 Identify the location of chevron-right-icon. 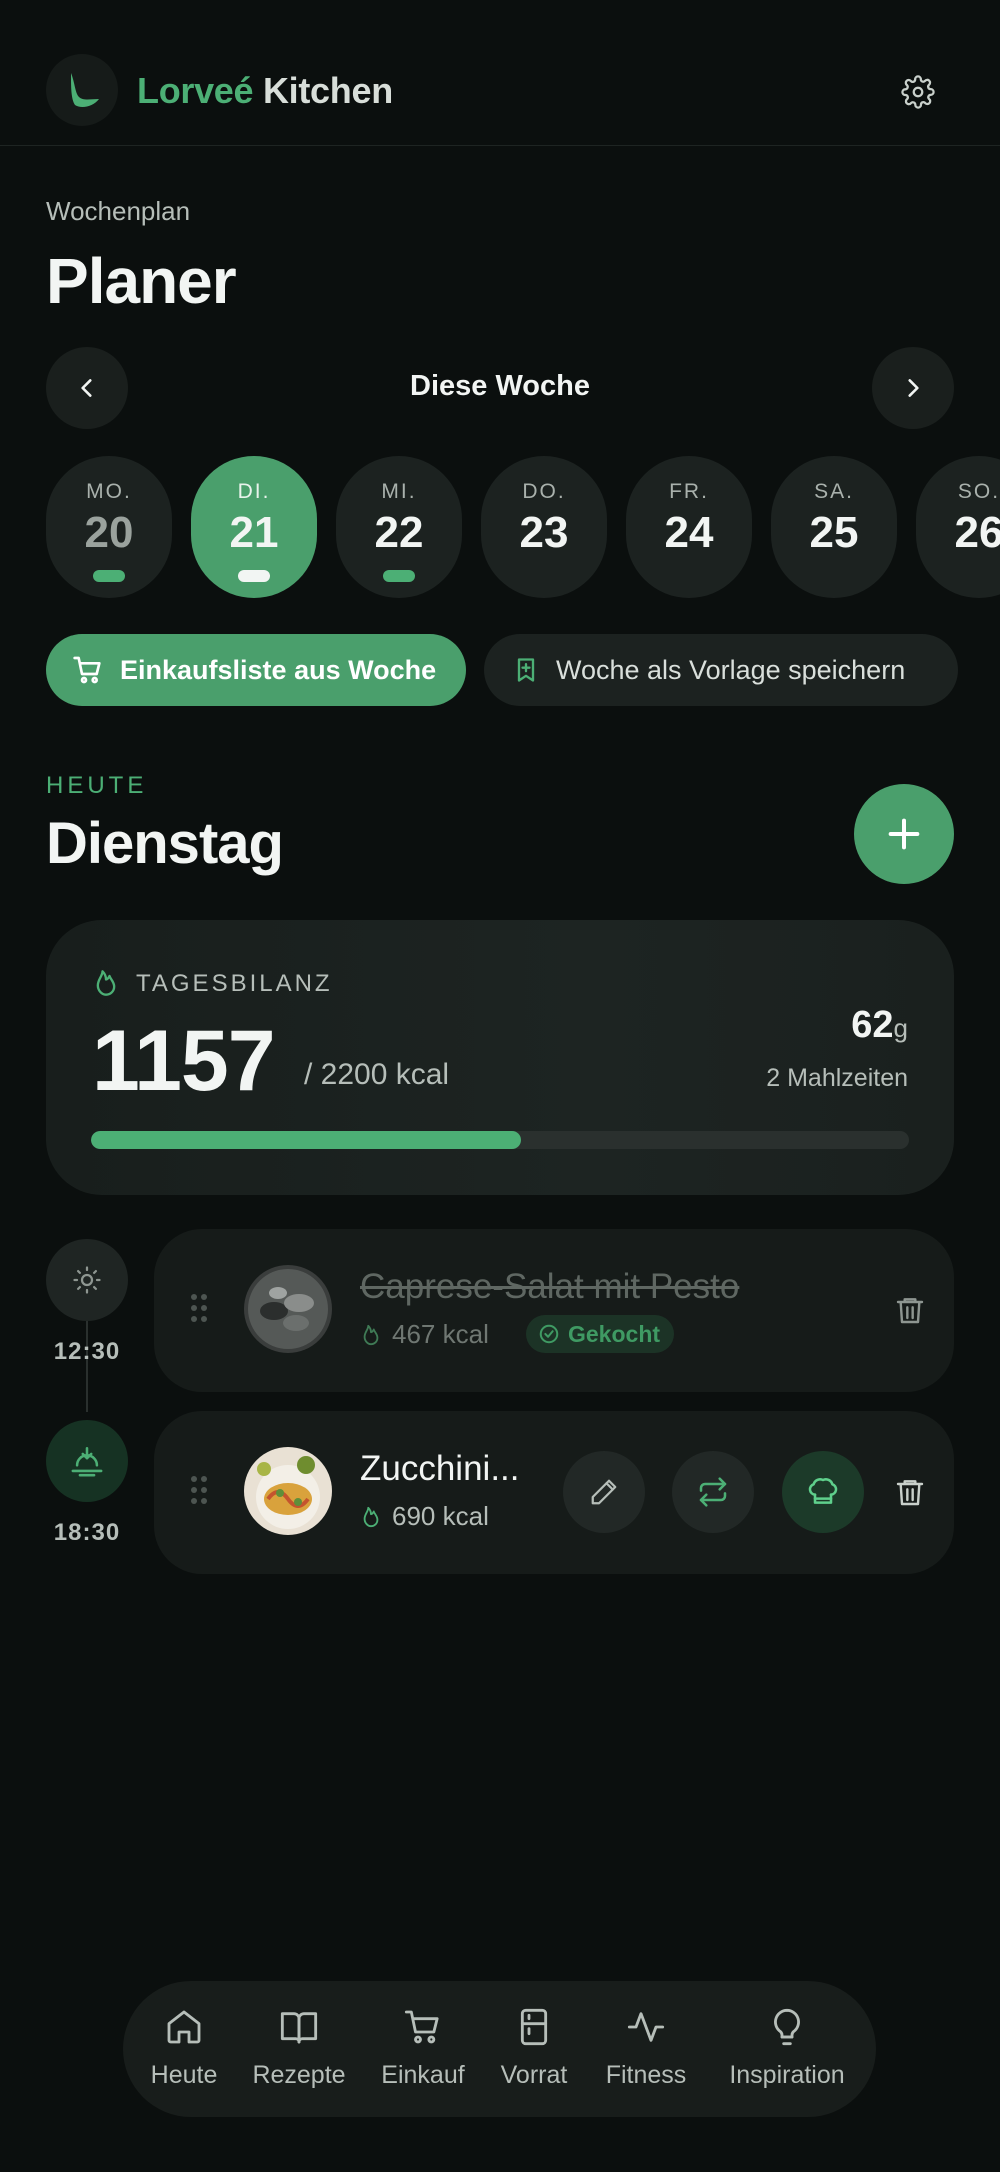
(913, 388).